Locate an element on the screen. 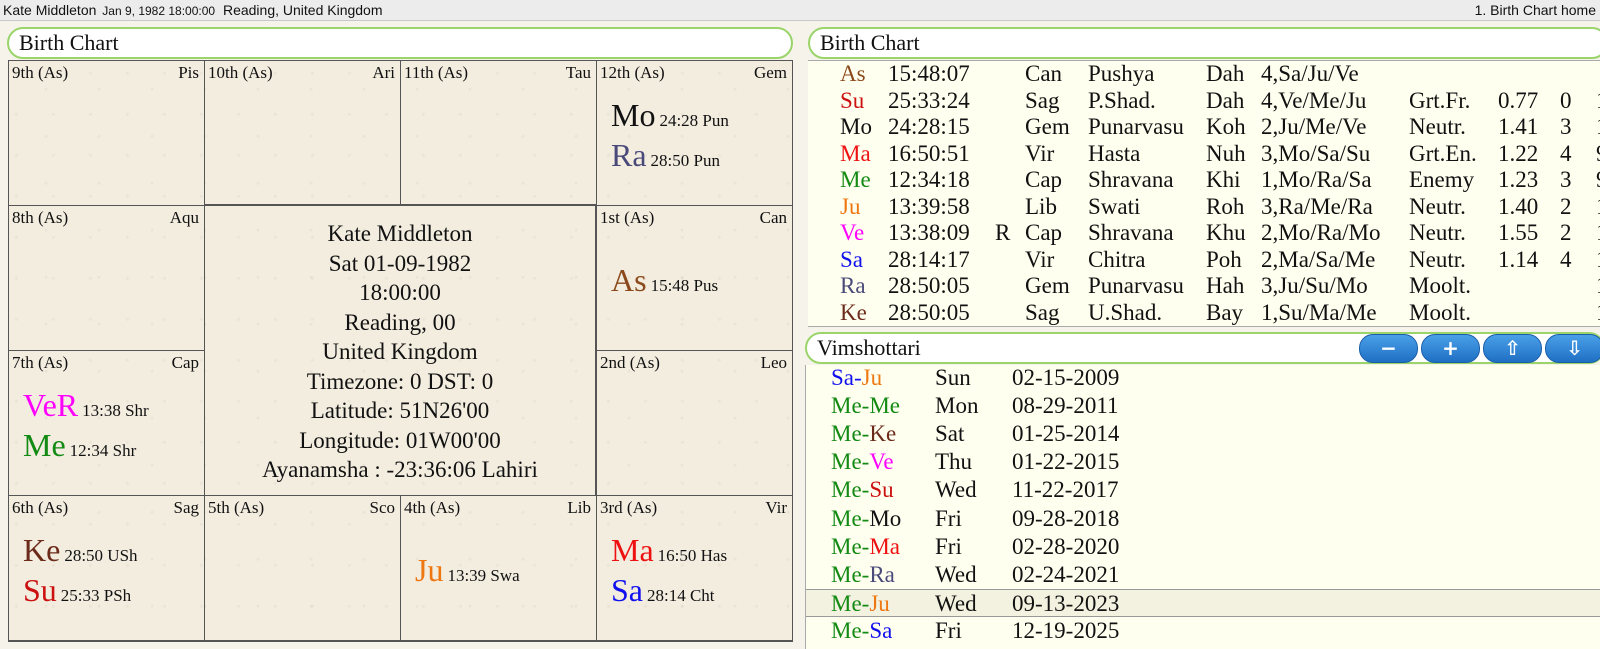 The width and height of the screenshot is (1600, 649). dasha-period: Me-Ke is located at coordinates (863, 434).